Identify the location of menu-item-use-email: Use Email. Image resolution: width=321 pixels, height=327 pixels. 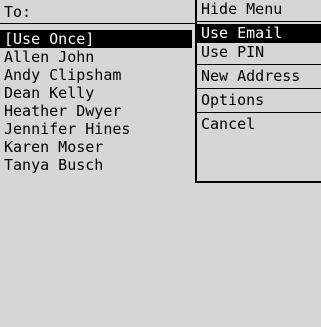
(259, 33).